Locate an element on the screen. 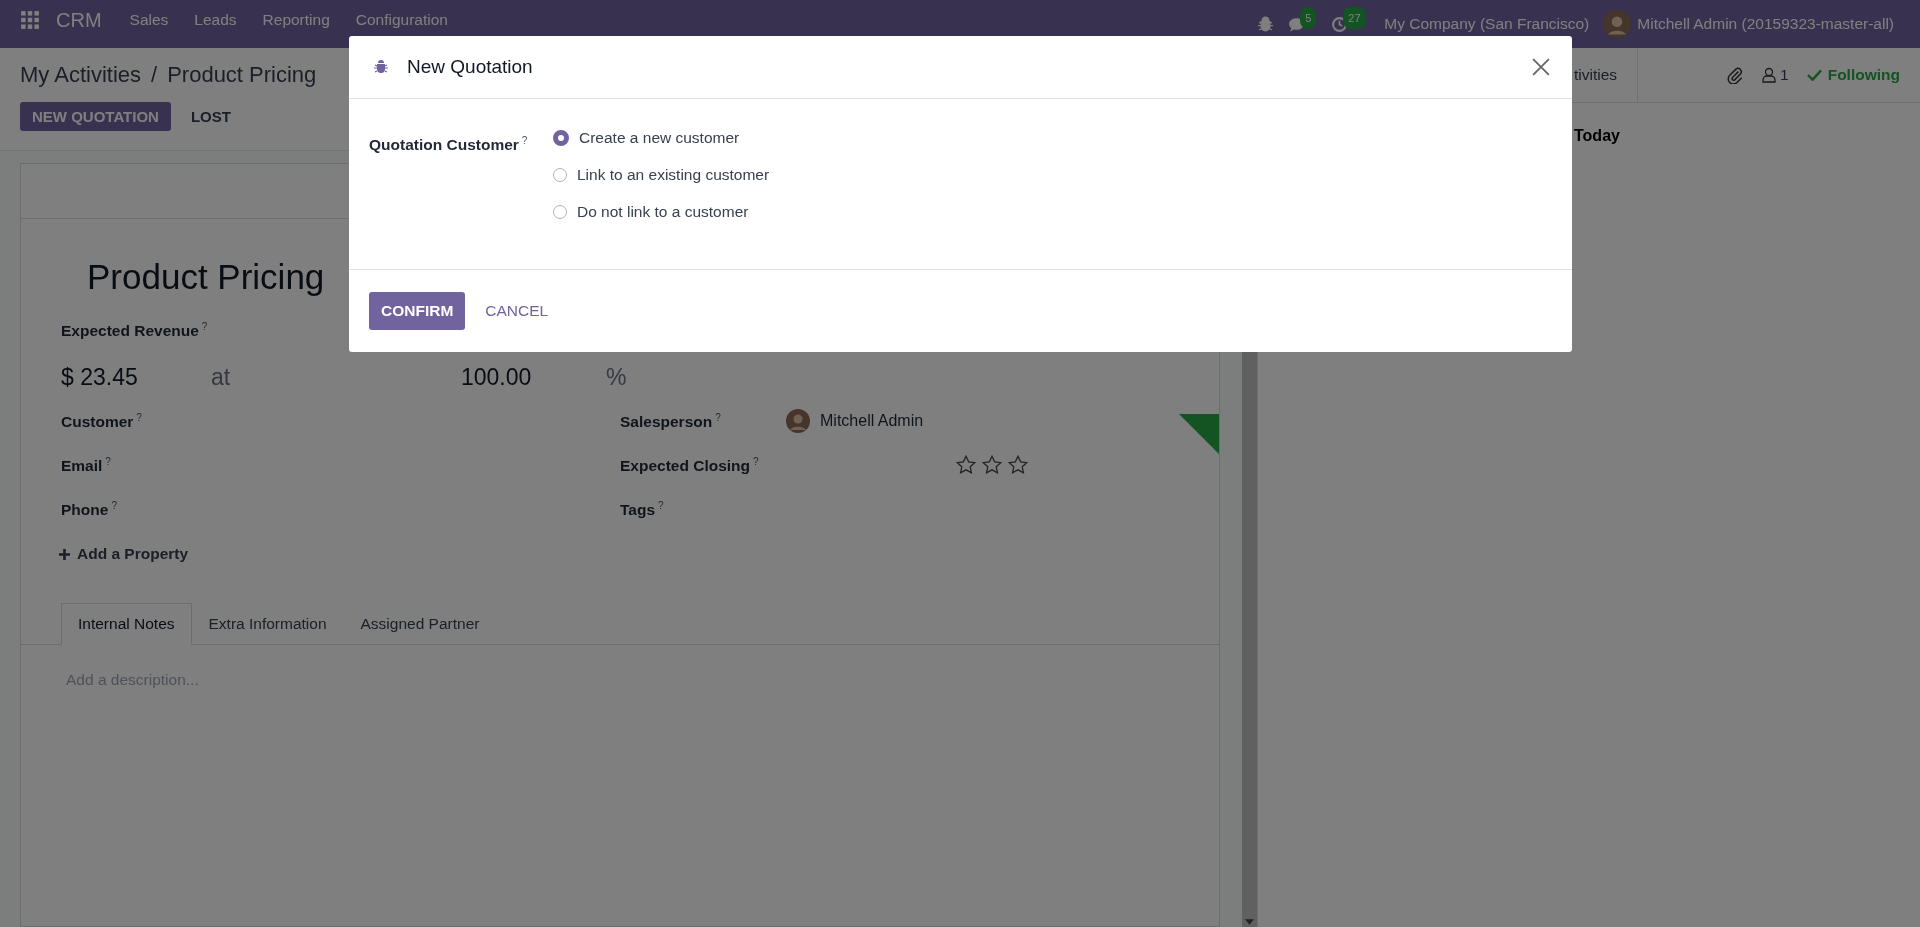 Image resolution: width=1920 pixels, height=927 pixels. field-label: Salesperson $^{?}$ is located at coordinates (671, 421).